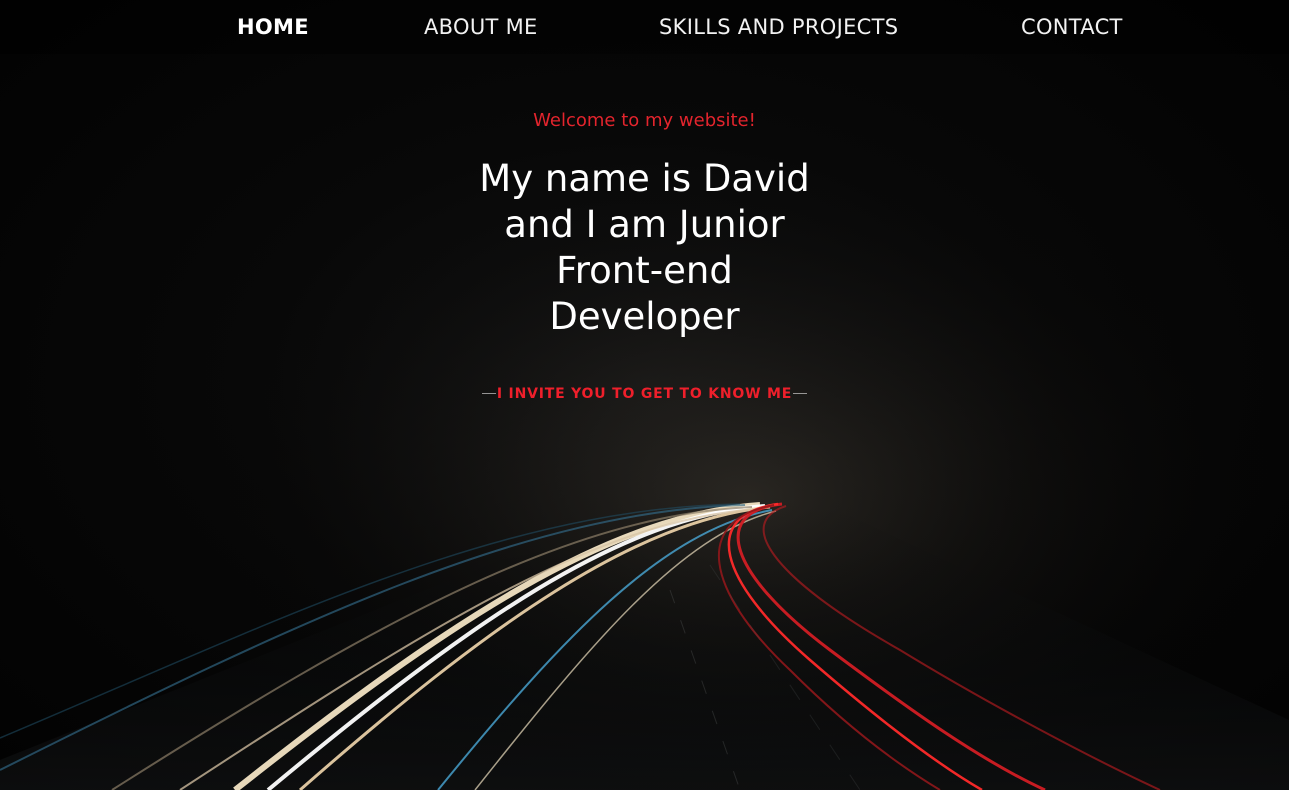 The width and height of the screenshot is (1289, 790). I want to click on invite-link: I INVITE YOU TO GET TO KNOW ME, so click(644, 394).